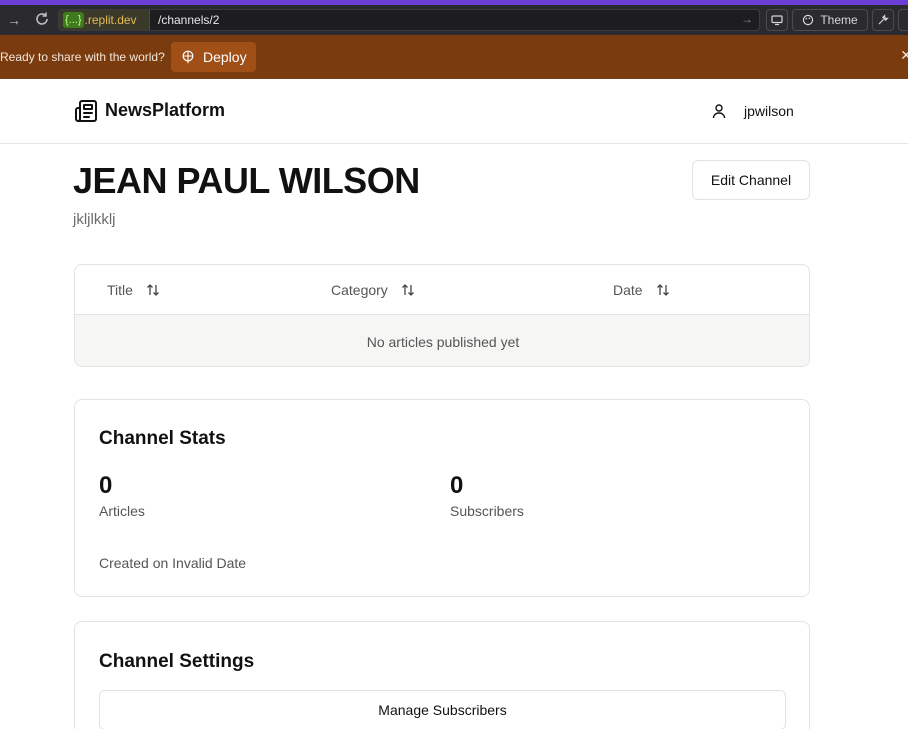 The height and width of the screenshot is (729, 908). What do you see at coordinates (82, 57) in the screenshot?
I see `deploy-banner-text: Ready to share with the world?` at bounding box center [82, 57].